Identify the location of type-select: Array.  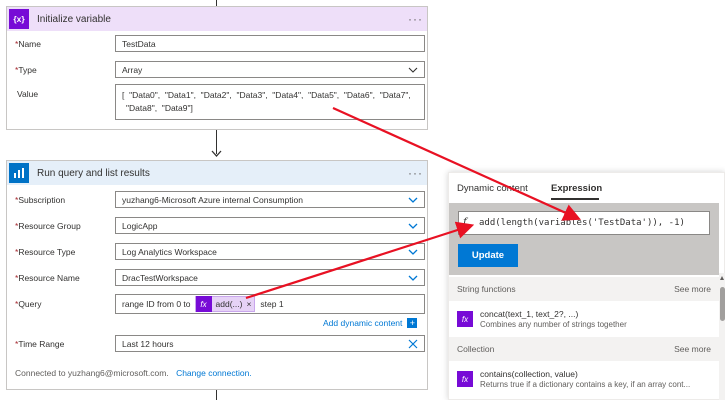
(270, 69).